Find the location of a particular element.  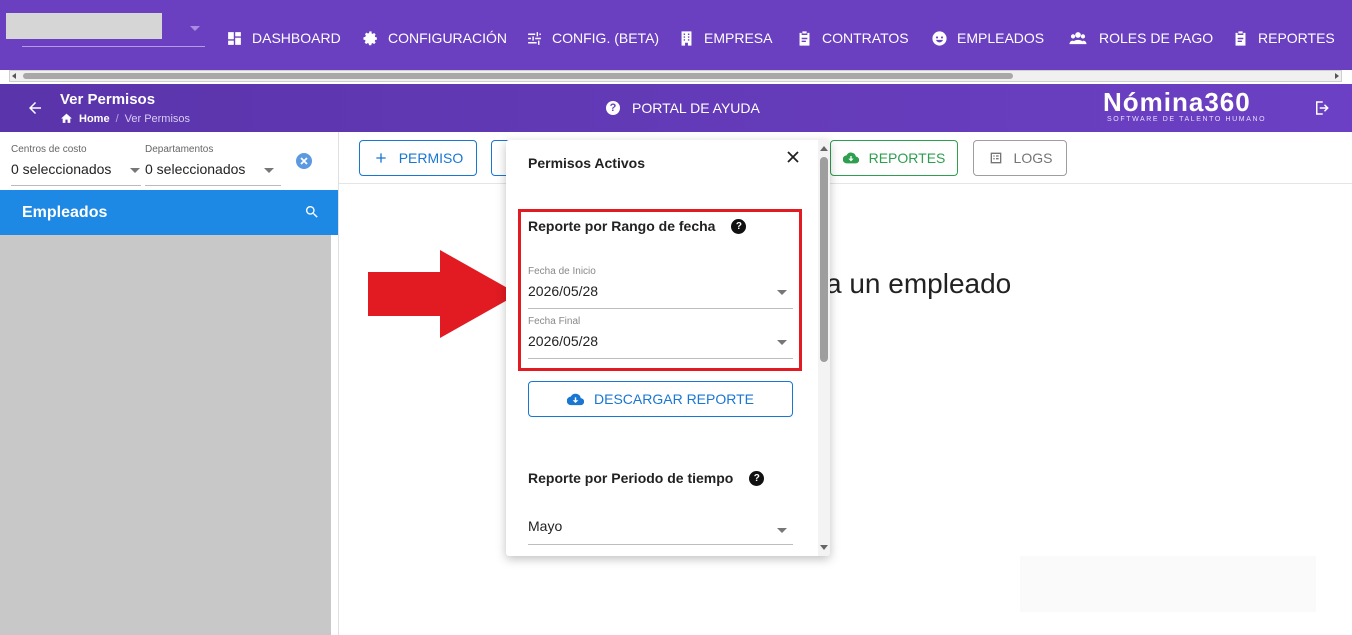

download-report-button: DESCARGAR REPORTE is located at coordinates (660, 399).